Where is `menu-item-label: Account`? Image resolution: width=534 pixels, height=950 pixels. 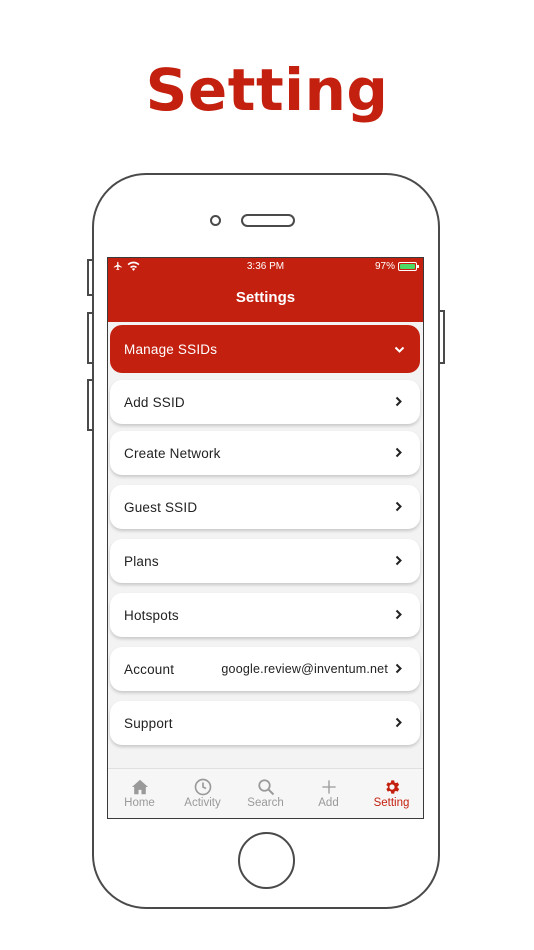
menu-item-label: Account is located at coordinates (149, 669).